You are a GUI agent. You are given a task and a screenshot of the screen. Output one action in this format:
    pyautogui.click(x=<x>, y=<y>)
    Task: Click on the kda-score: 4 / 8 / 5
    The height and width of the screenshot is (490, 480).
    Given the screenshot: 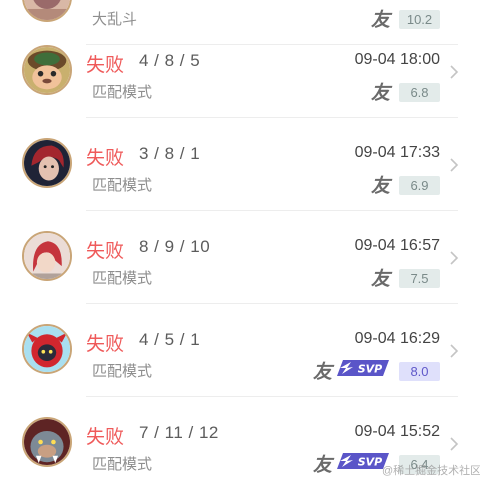 What is the action you would take?
    pyautogui.click(x=170, y=60)
    